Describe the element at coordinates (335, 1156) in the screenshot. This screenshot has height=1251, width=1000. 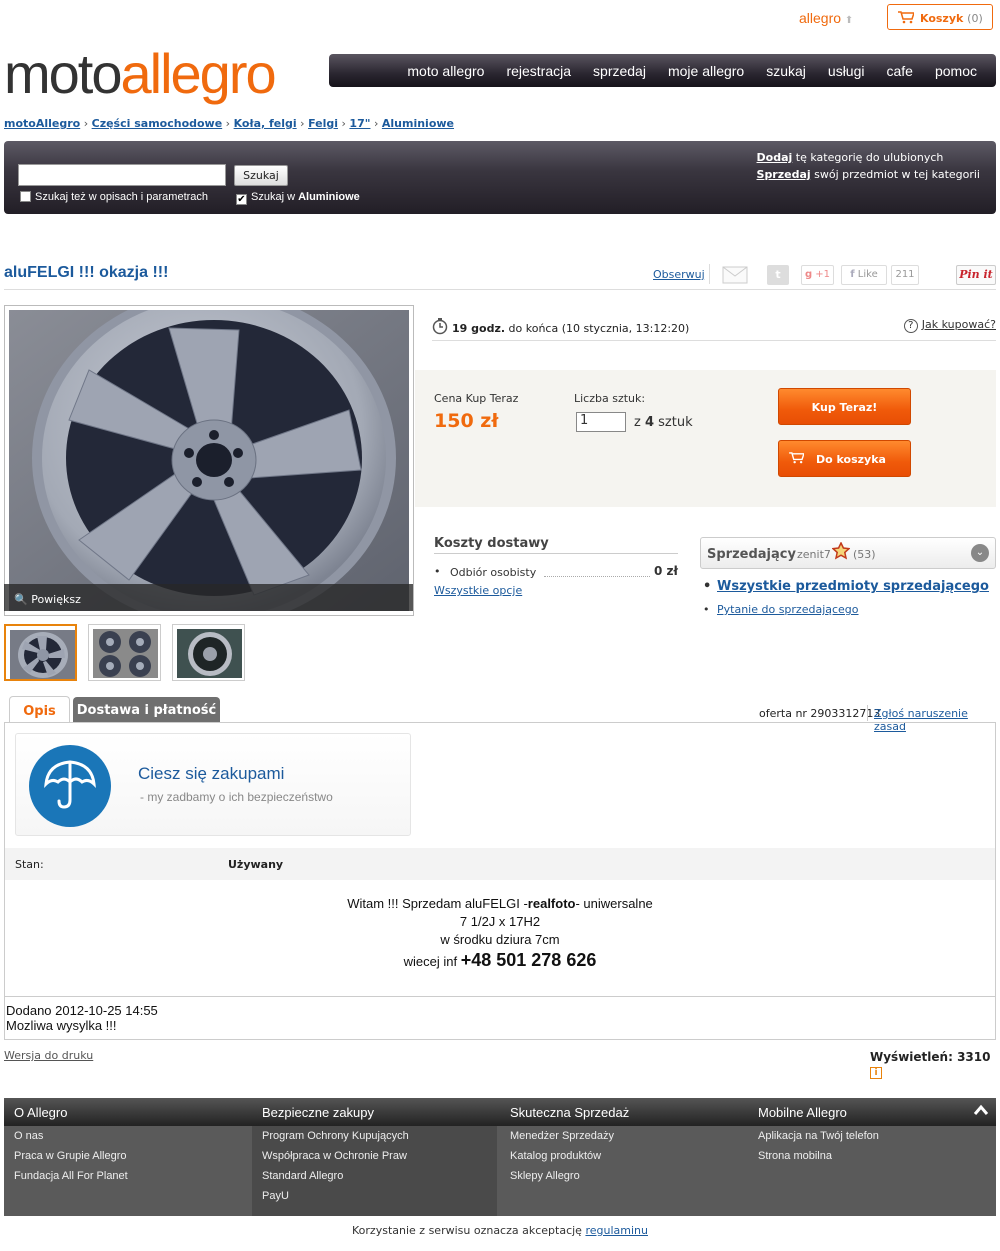
I see `footer-link: Współpraca w Ochronie Praw` at that location.